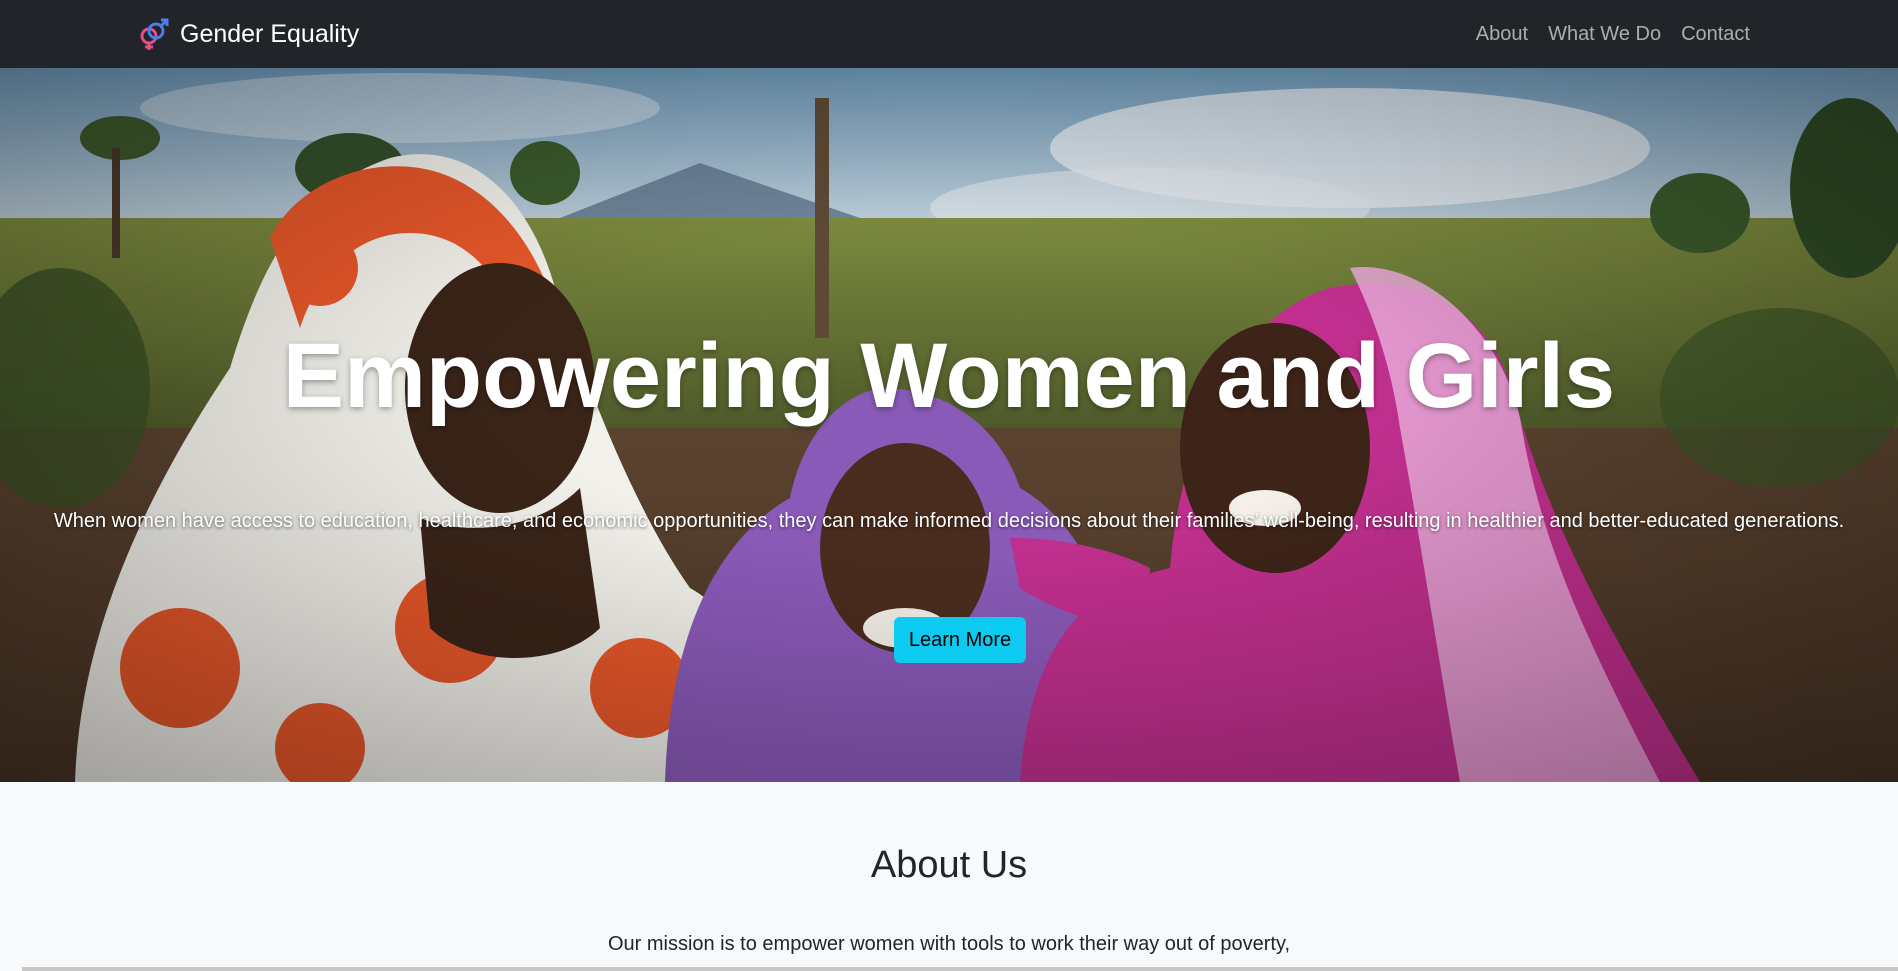 This screenshot has width=1898, height=971. Describe the element at coordinates (1715, 34) in the screenshot. I see `nav-link-contact: Contact` at that location.